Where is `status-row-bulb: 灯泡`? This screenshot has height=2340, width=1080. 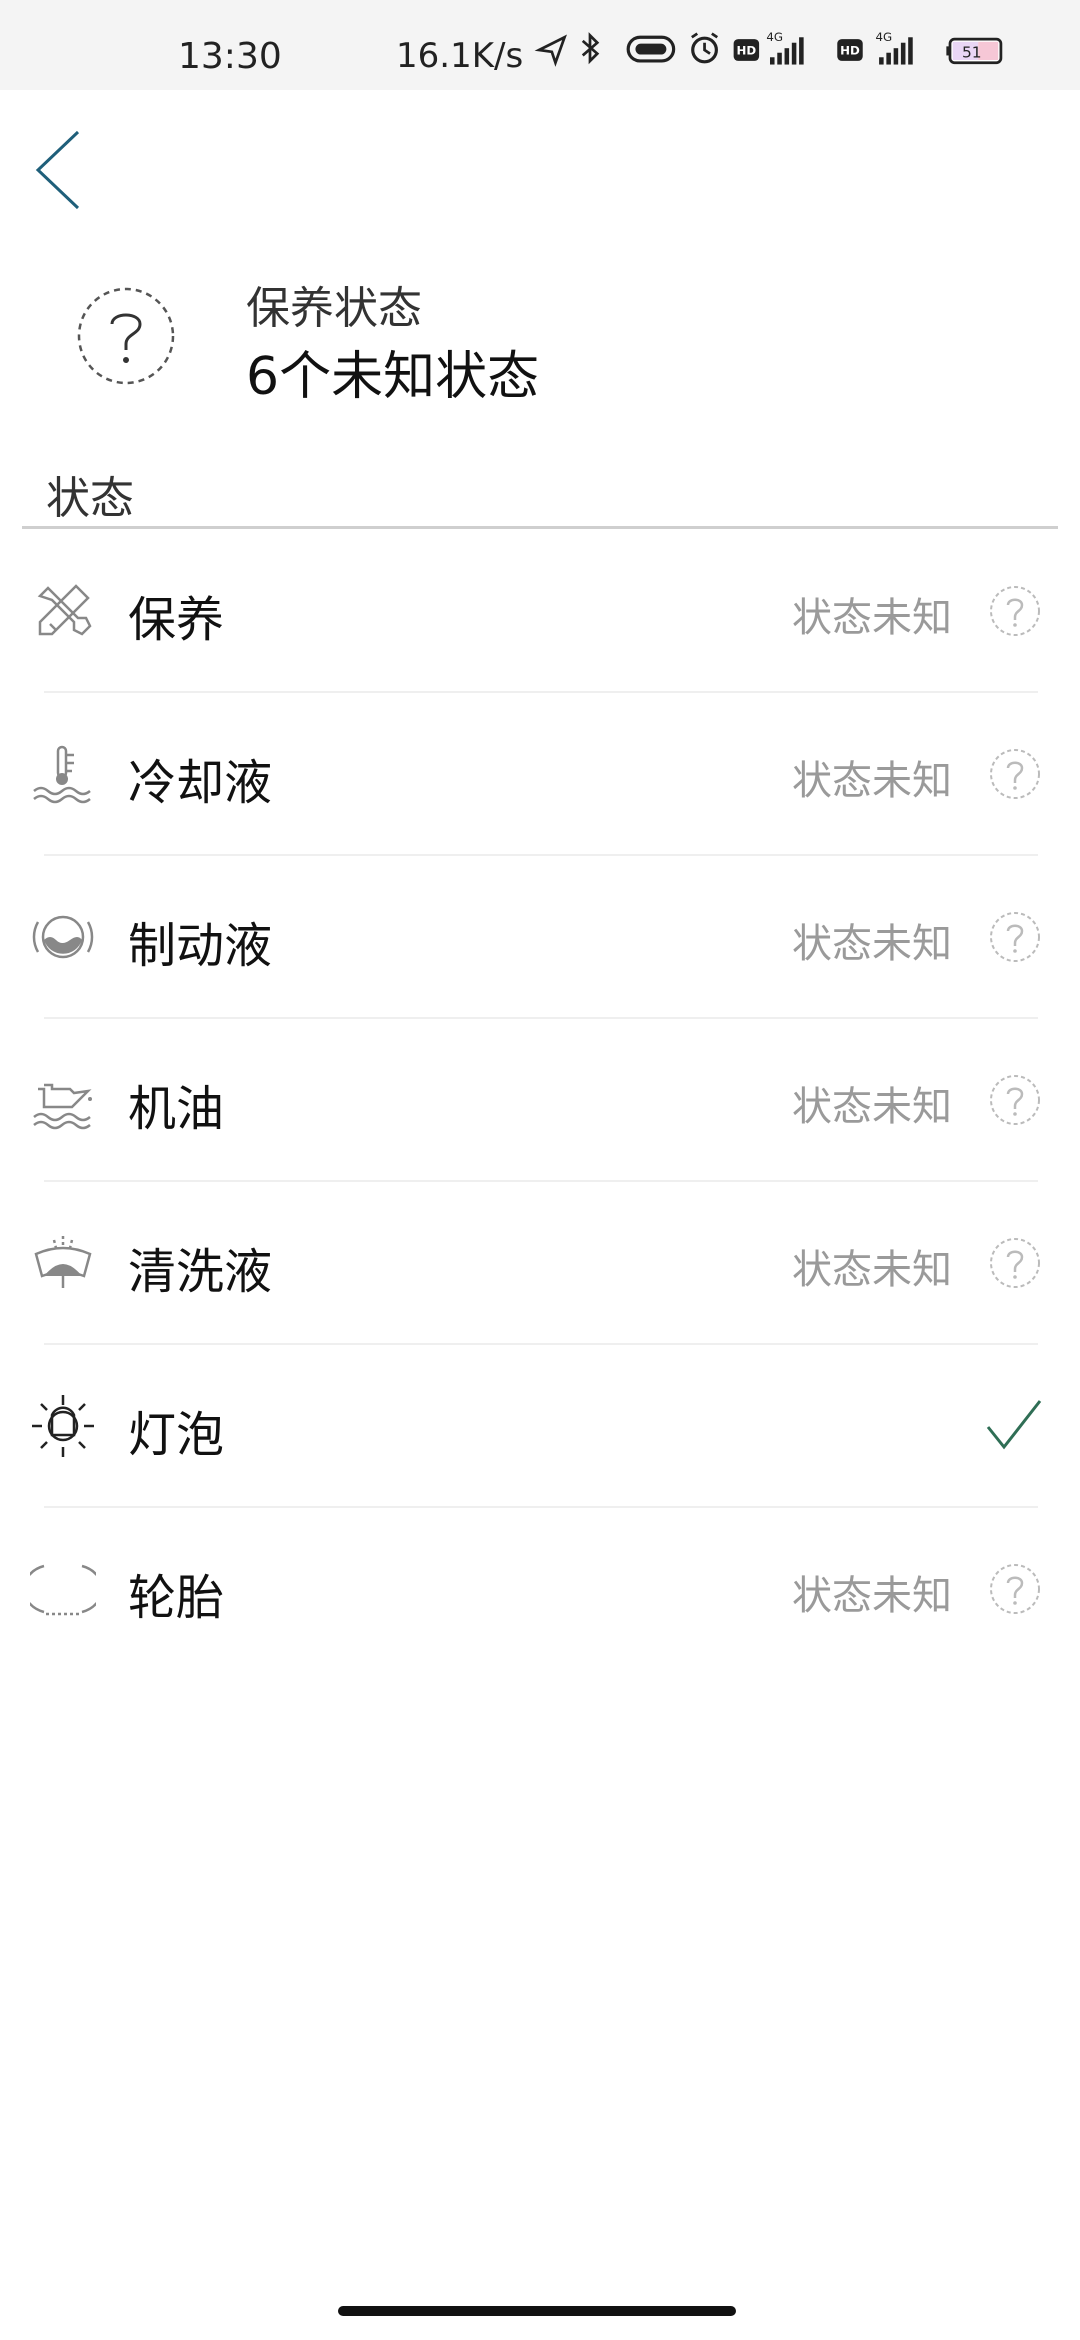
status-row-bulb: 灯泡 is located at coordinates (540, 1426).